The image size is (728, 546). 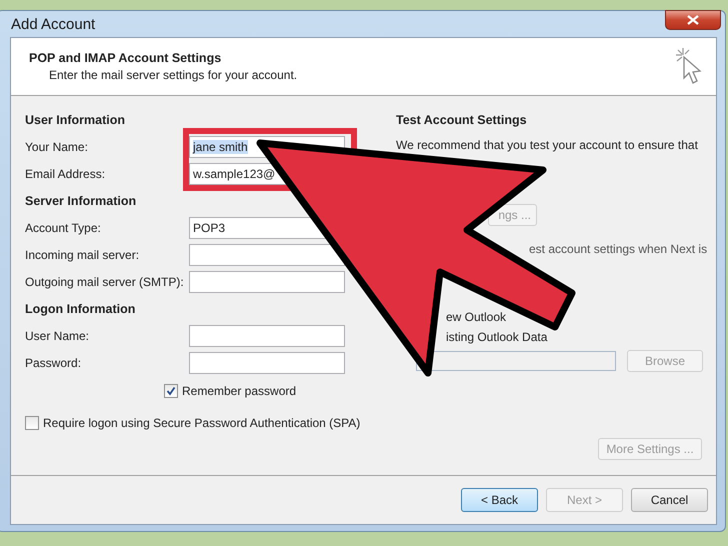 What do you see at coordinates (65, 173) in the screenshot?
I see `field-label: Email Address:` at bounding box center [65, 173].